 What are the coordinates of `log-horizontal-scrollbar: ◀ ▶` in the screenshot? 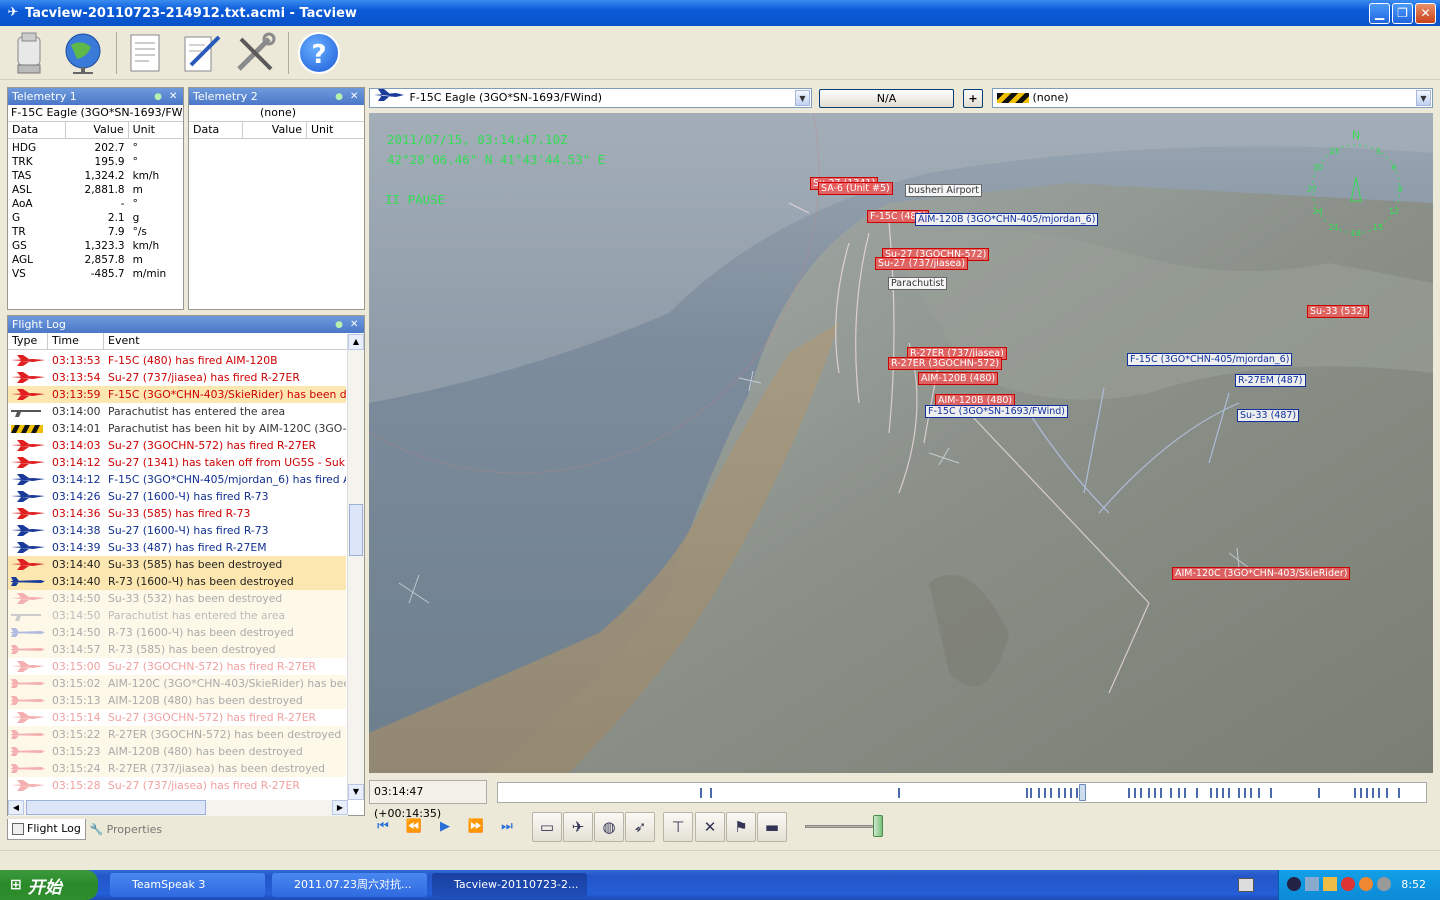 It's located at (178, 808).